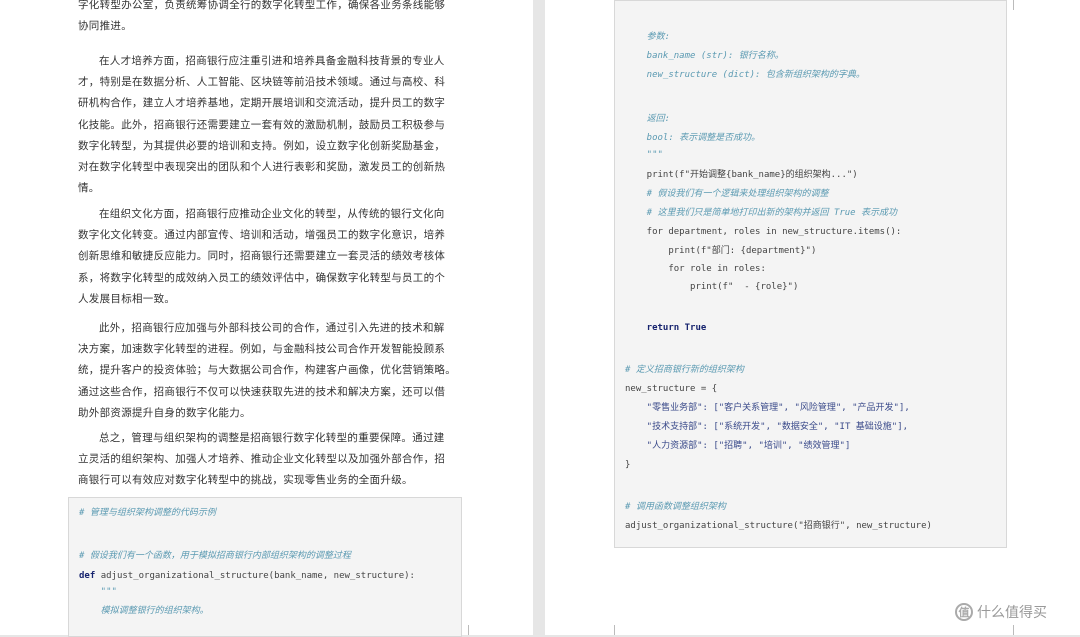 Image resolution: width=1080 pixels, height=637 pixels. I want to click on code-docstring: 参数:, so click(648, 37).